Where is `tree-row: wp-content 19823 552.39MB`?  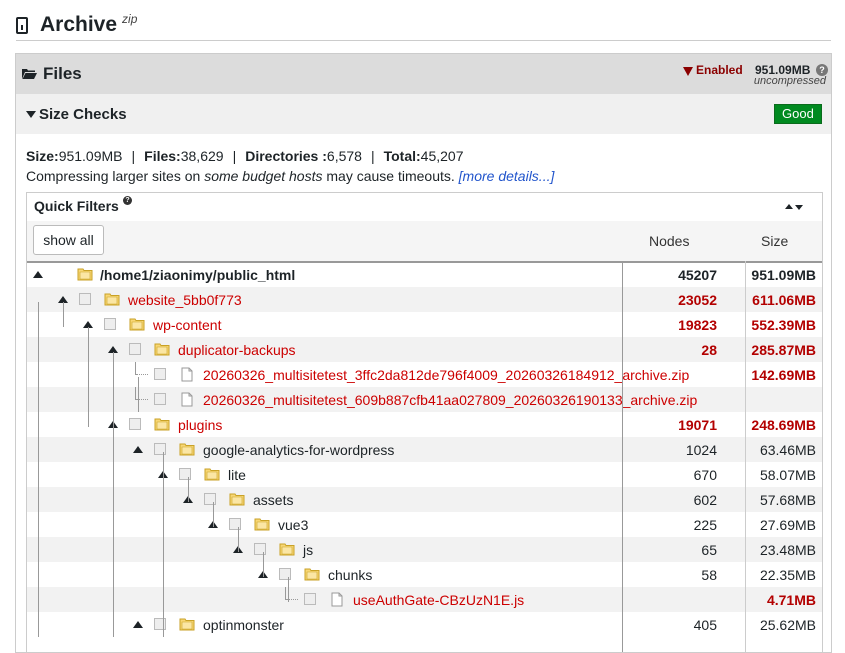
tree-row: wp-content 19823 552.39MB is located at coordinates (424, 324).